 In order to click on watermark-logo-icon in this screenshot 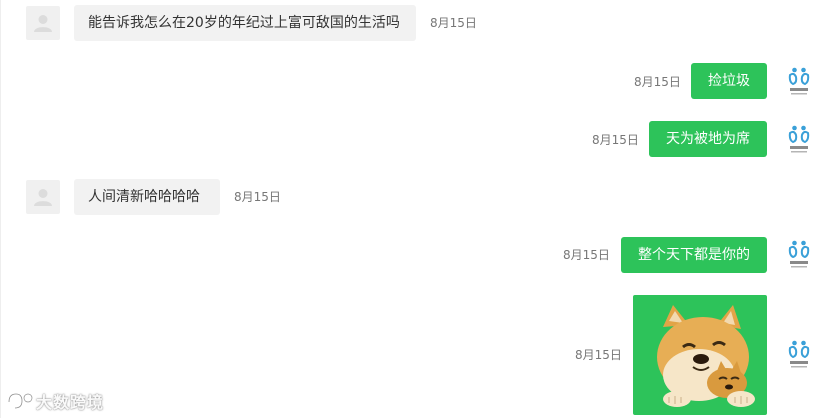, I will do `click(20, 401)`.